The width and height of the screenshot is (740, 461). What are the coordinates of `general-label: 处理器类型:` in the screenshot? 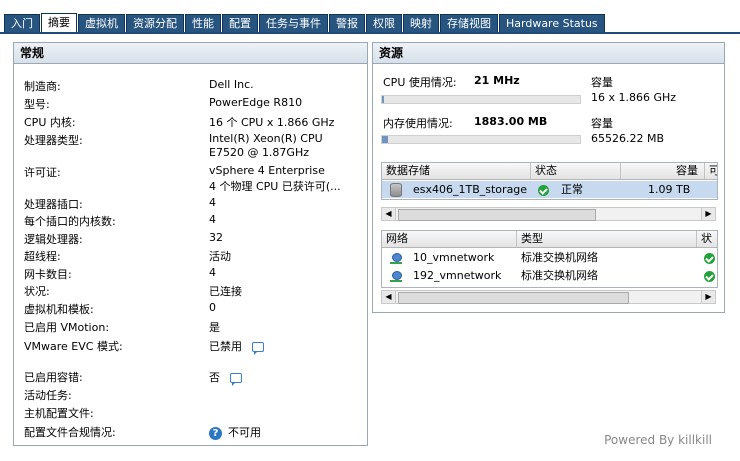 It's located at (53, 140).